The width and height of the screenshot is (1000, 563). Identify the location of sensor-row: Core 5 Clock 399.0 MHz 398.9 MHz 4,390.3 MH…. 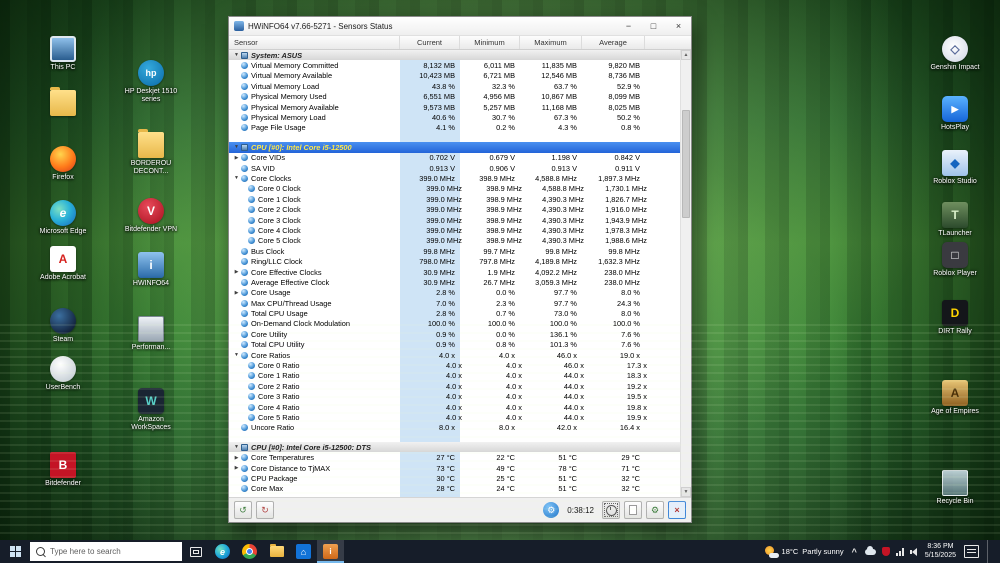
(454, 241).